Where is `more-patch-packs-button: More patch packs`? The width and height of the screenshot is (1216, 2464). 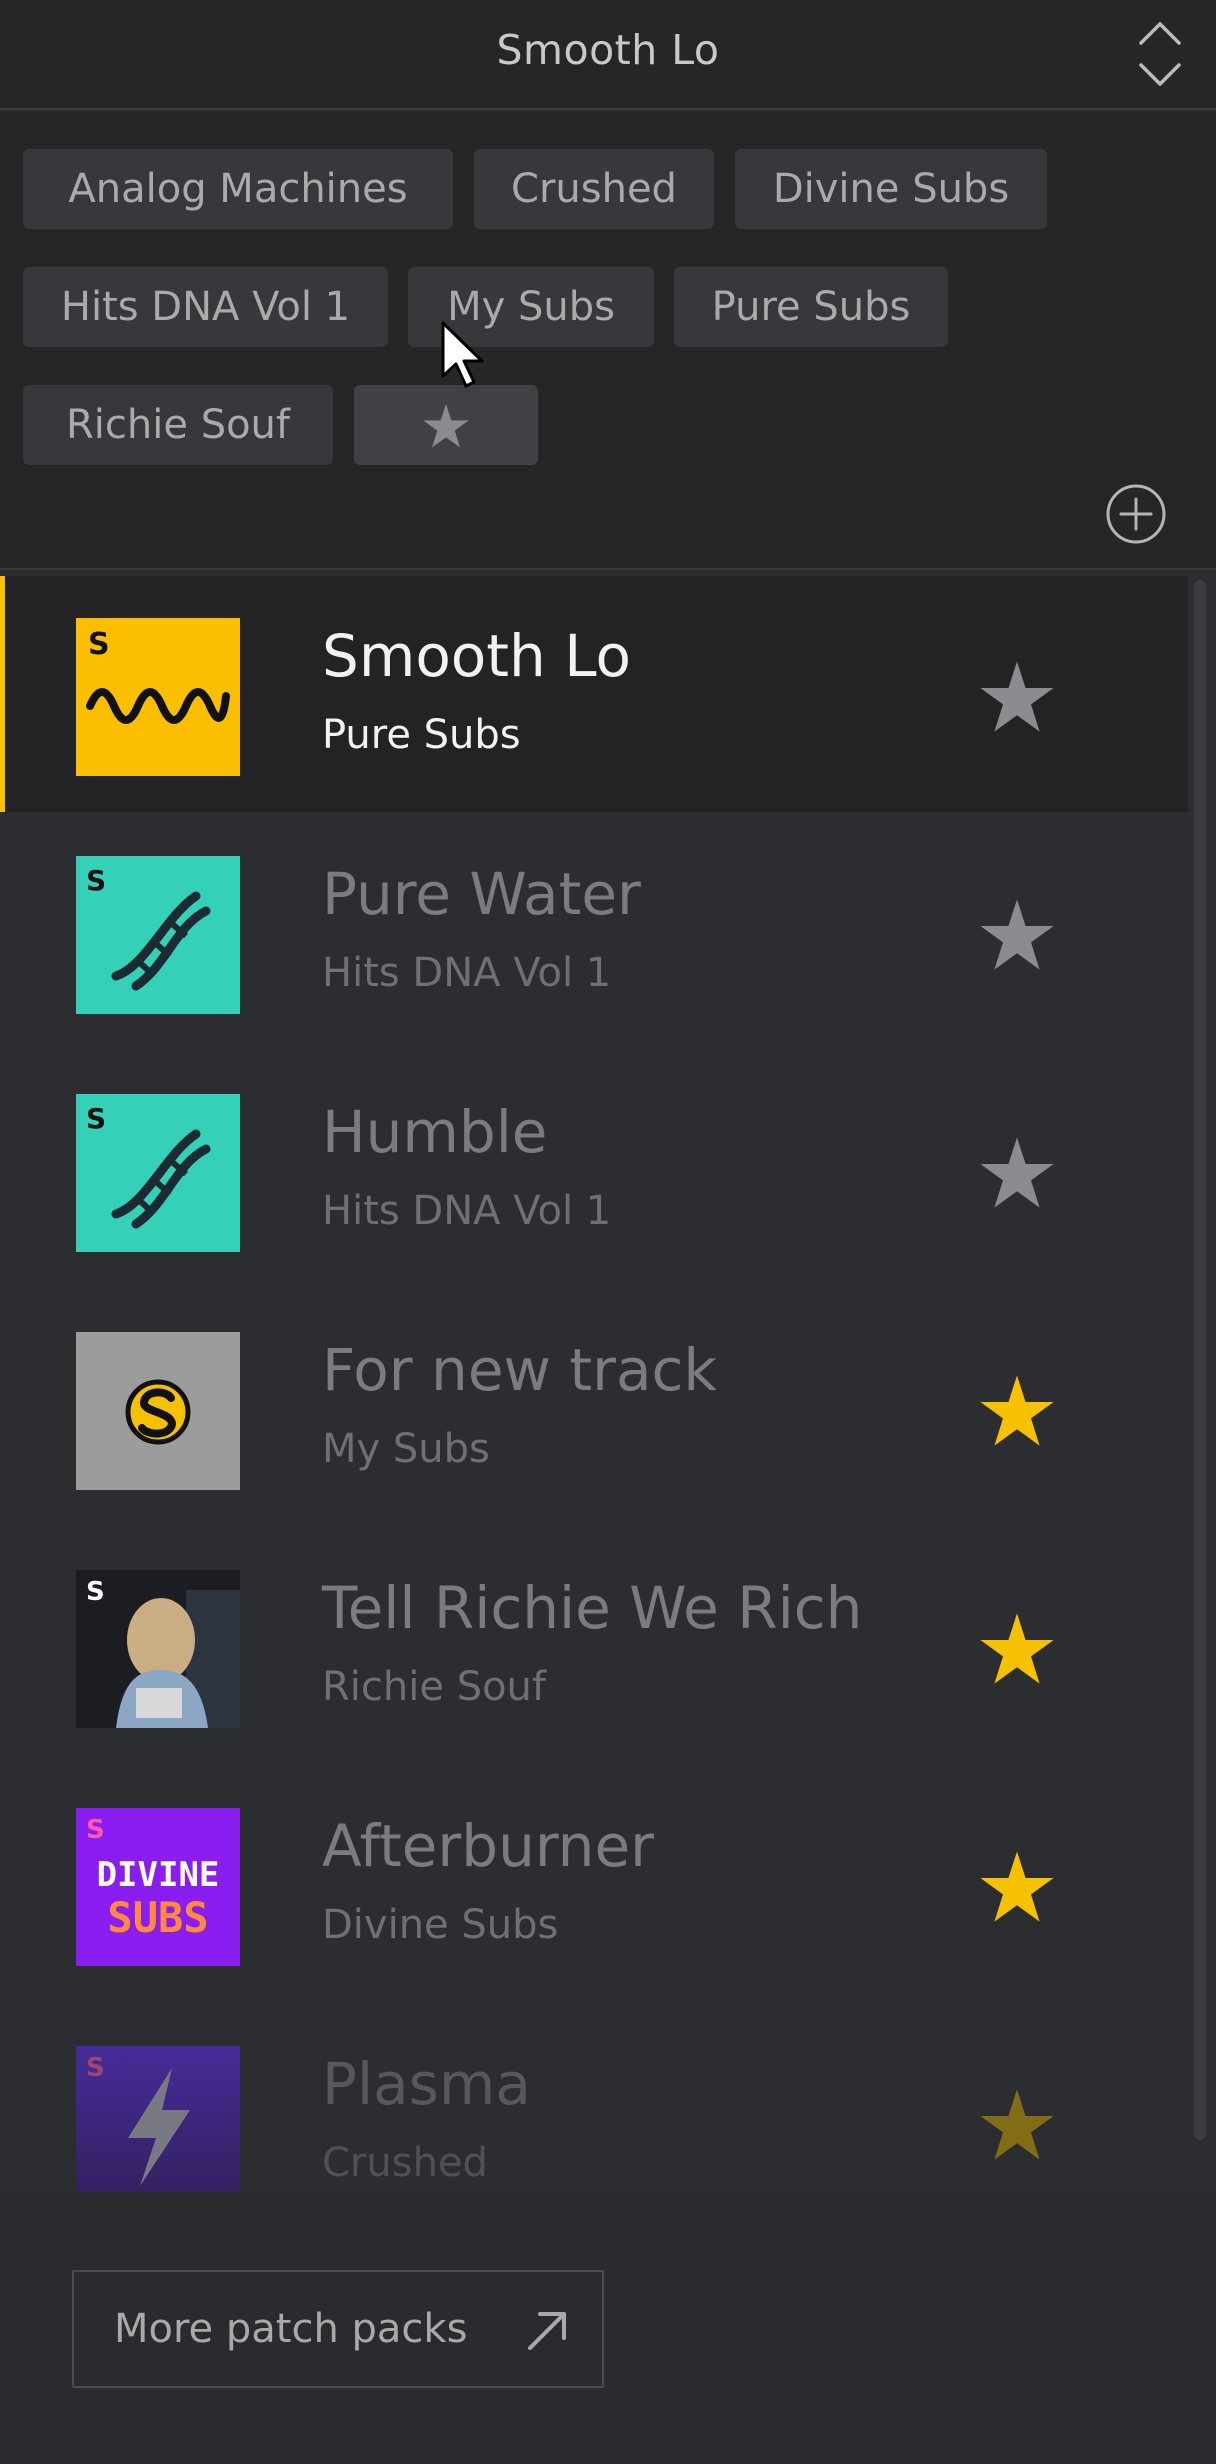
more-patch-packs-button: More patch packs is located at coordinates (338, 2329).